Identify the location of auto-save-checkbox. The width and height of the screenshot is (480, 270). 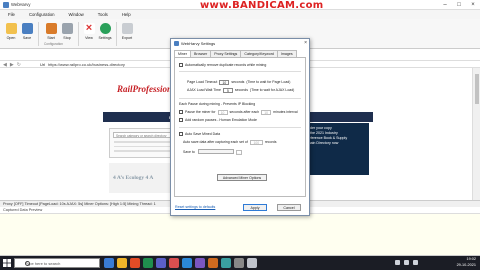
(181, 134).